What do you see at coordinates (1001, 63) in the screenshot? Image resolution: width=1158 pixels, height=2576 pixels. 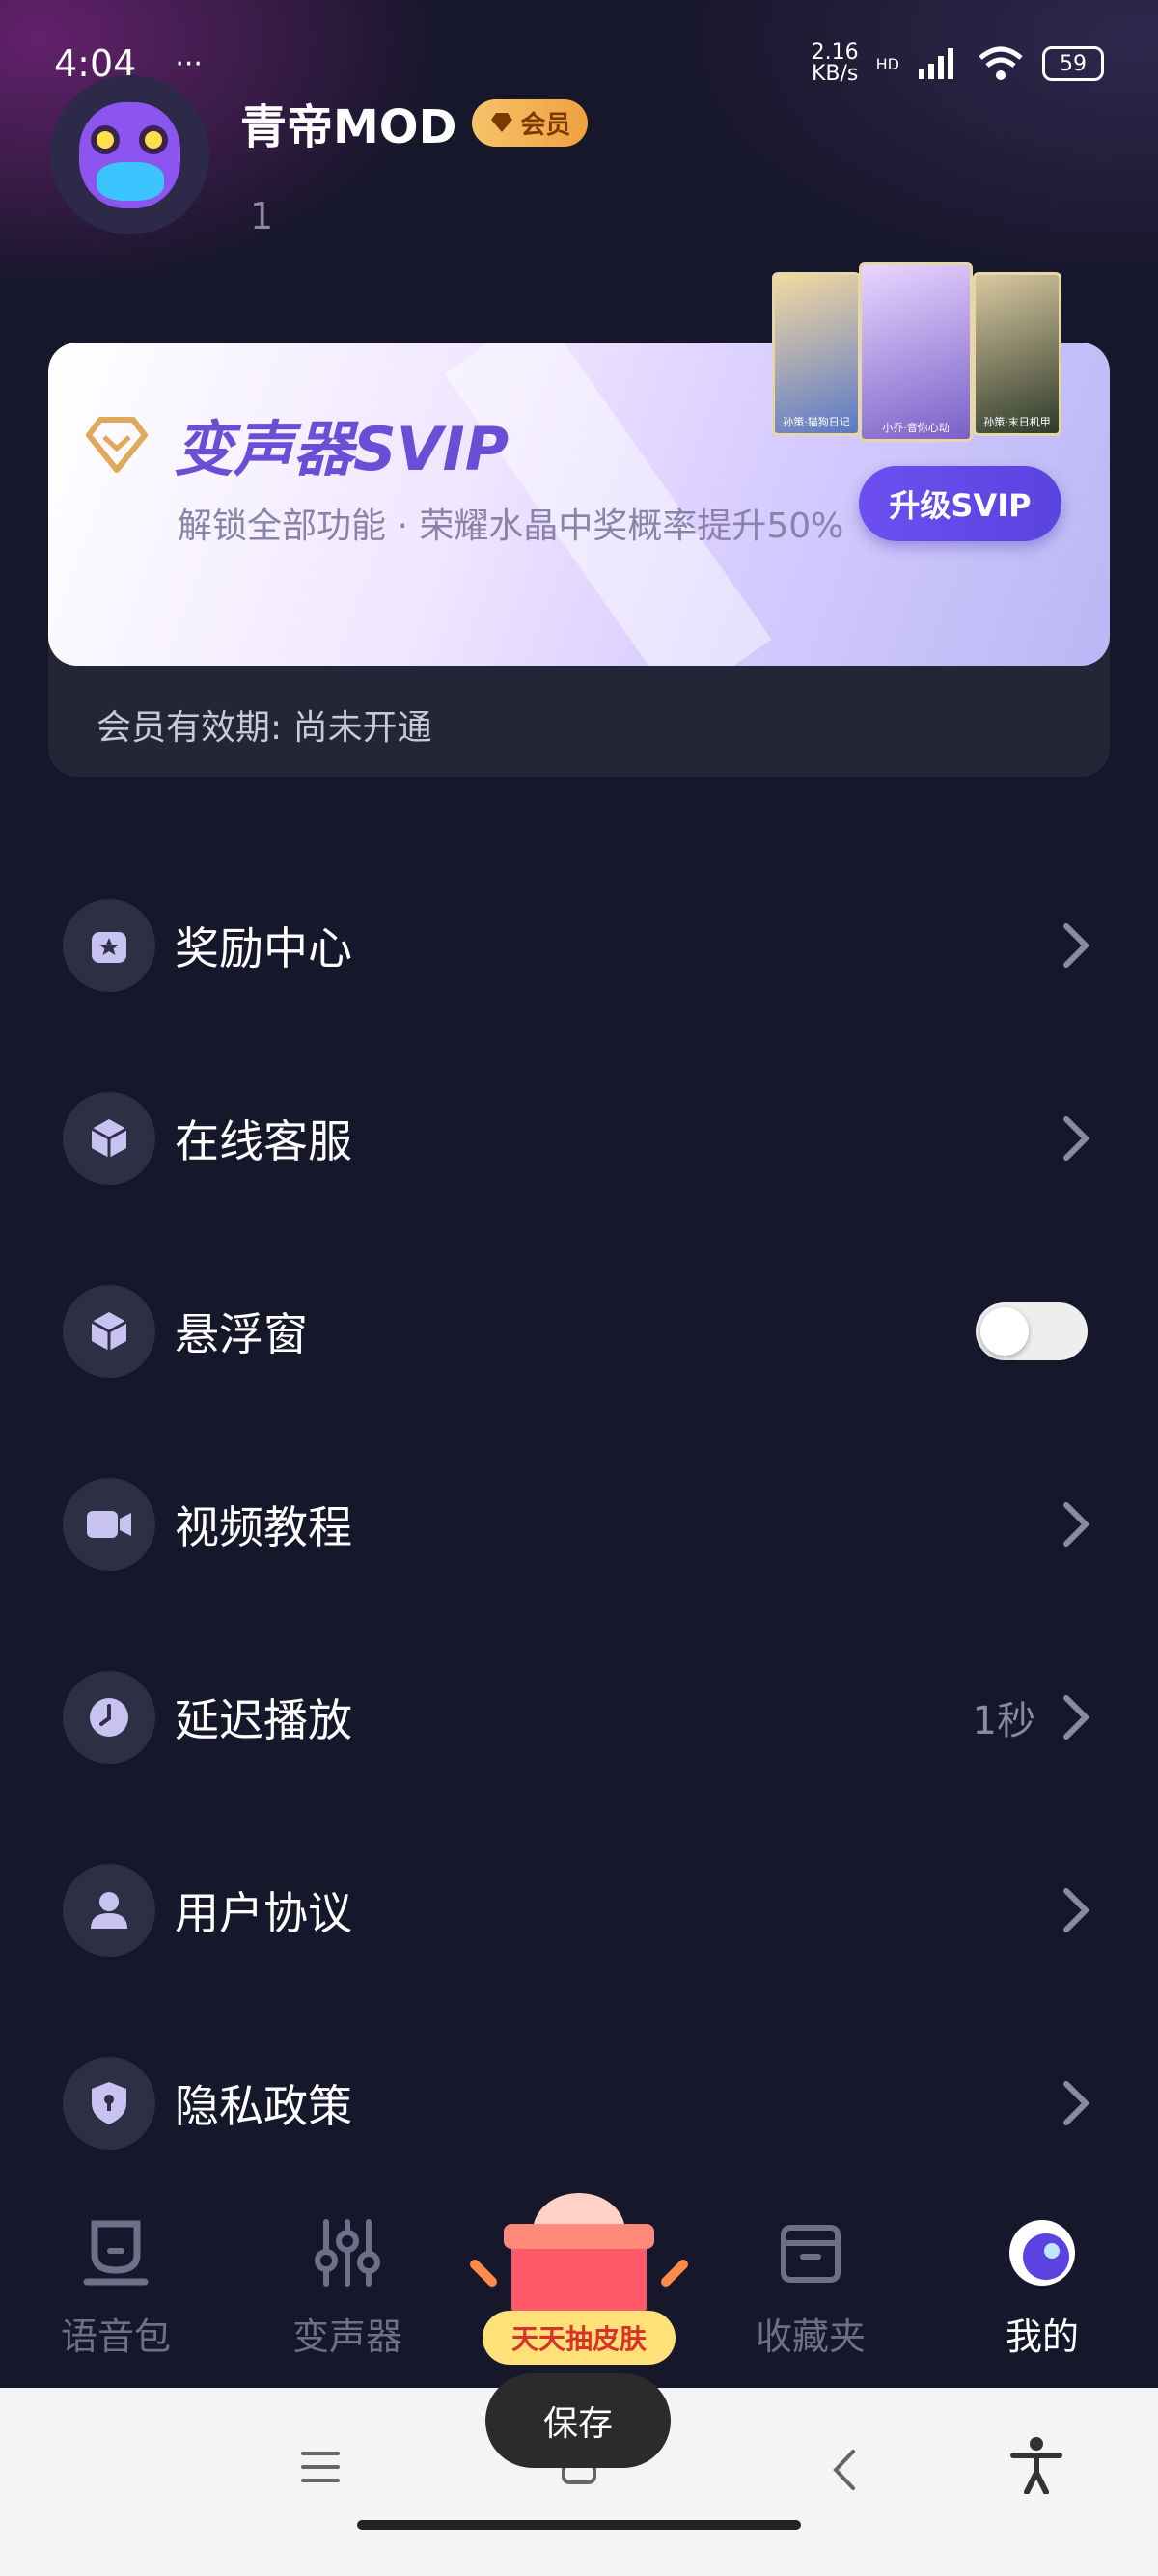 I see `wifi-icon` at bounding box center [1001, 63].